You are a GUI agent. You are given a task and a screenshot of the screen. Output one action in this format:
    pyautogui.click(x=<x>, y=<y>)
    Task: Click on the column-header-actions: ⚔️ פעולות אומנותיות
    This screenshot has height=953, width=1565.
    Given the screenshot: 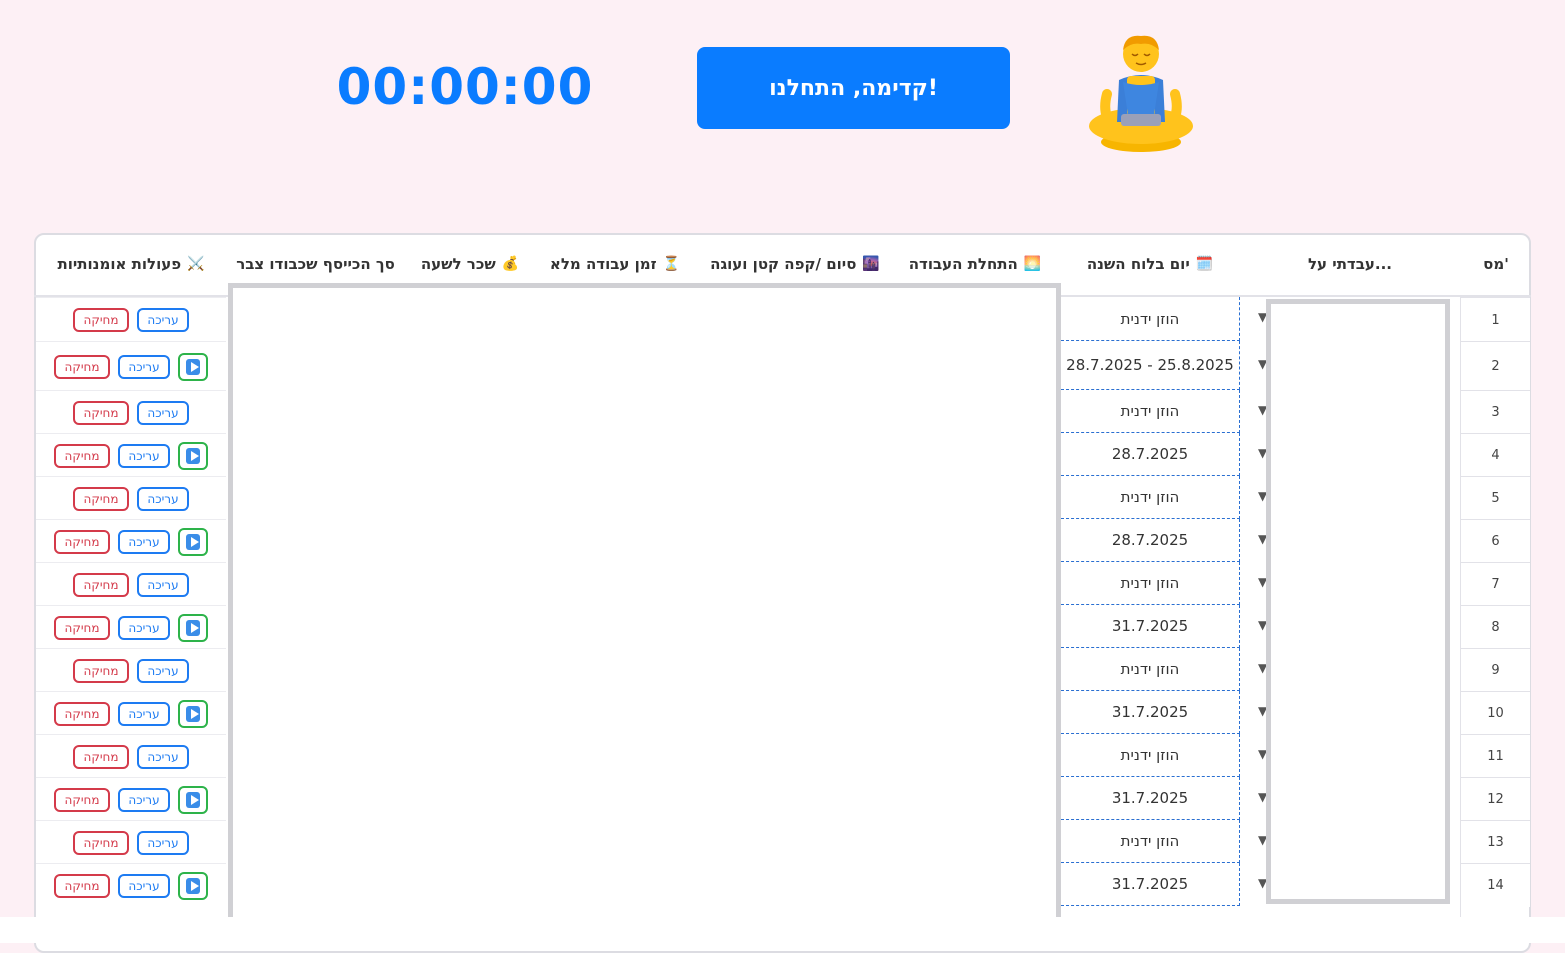 What is the action you would take?
    pyautogui.click(x=131, y=264)
    